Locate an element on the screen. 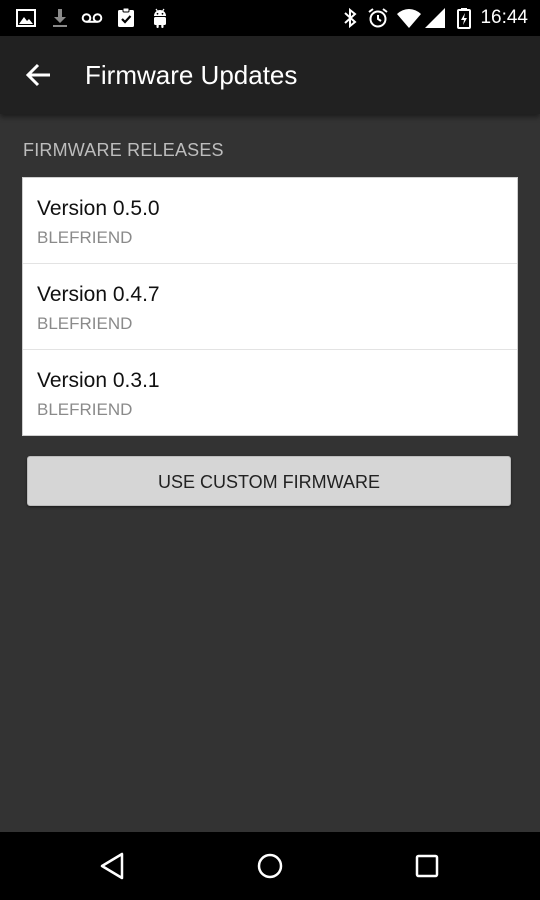 The height and width of the screenshot is (900, 540). back-triangle-icon is located at coordinates (112, 866).